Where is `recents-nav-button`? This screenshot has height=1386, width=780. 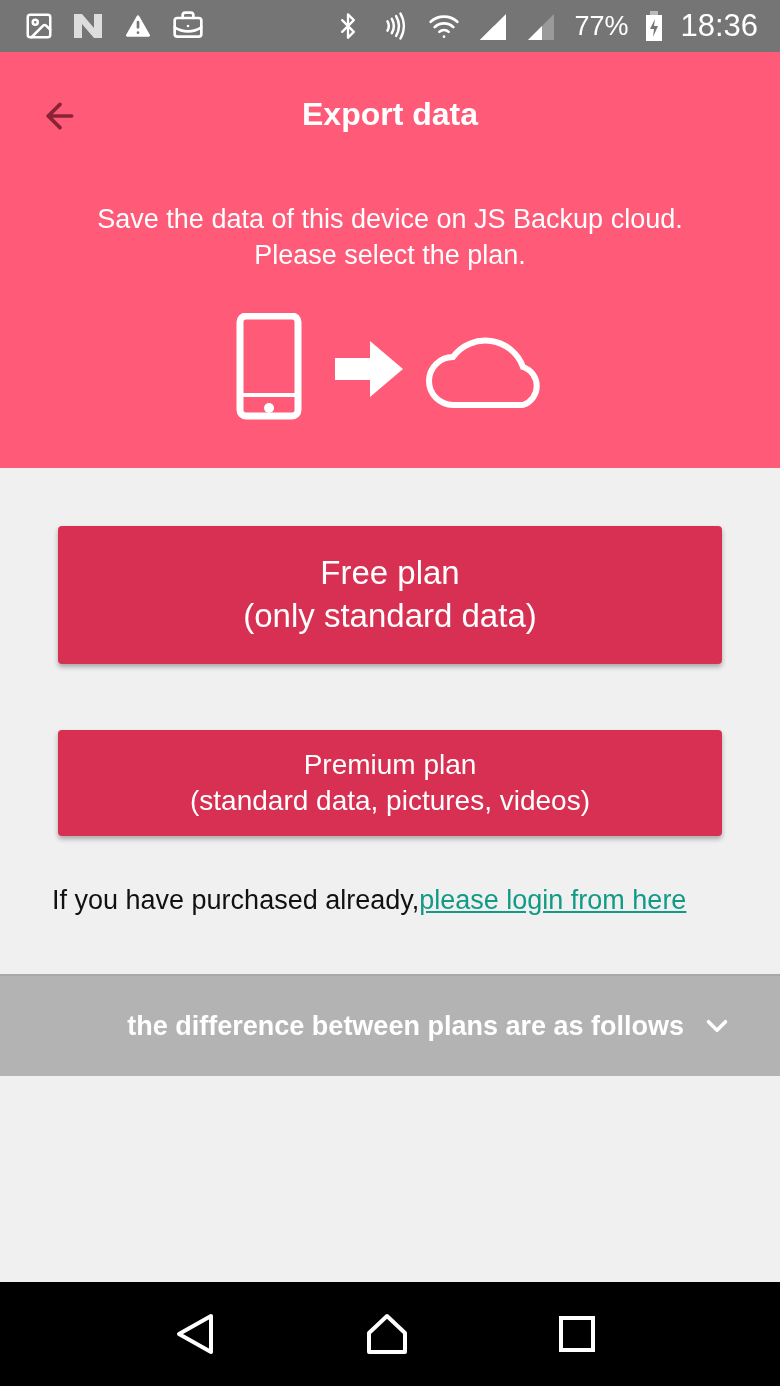
recents-nav-button is located at coordinates (577, 1334).